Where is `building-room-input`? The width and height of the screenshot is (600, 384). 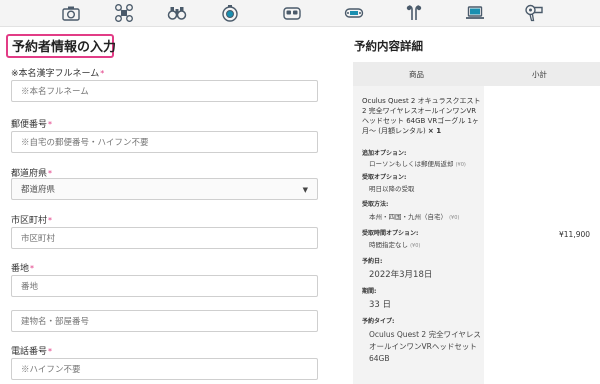 building-room-input is located at coordinates (164, 321).